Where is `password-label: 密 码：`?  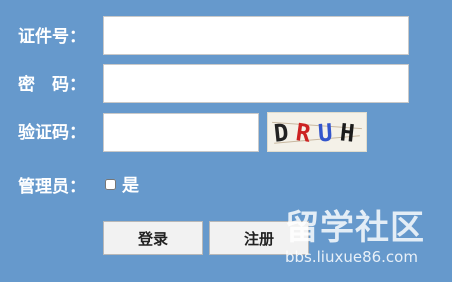 password-label: 密 码： is located at coordinates (52, 85).